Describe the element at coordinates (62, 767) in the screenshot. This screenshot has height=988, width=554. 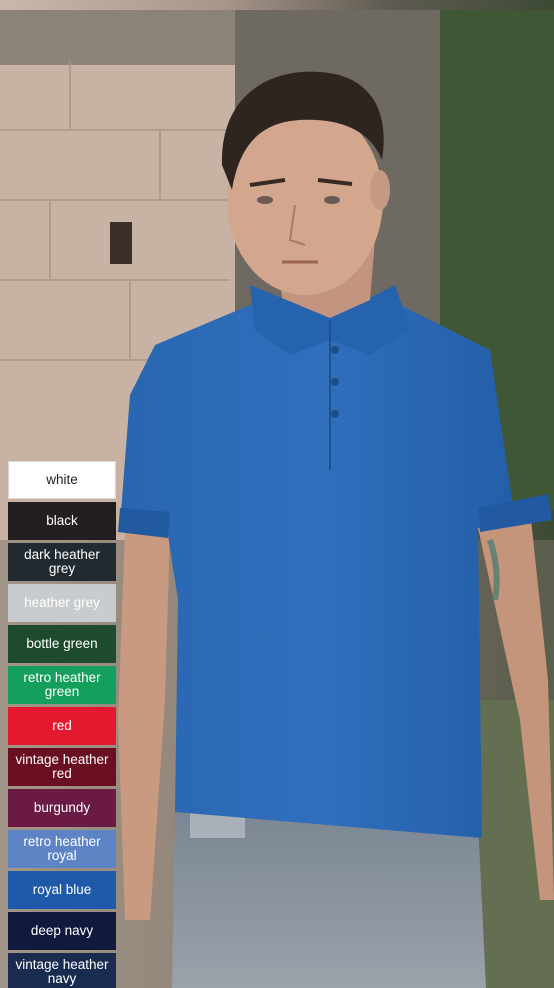
I see `swatch-vintage-heather-red: vintage heather red` at that location.